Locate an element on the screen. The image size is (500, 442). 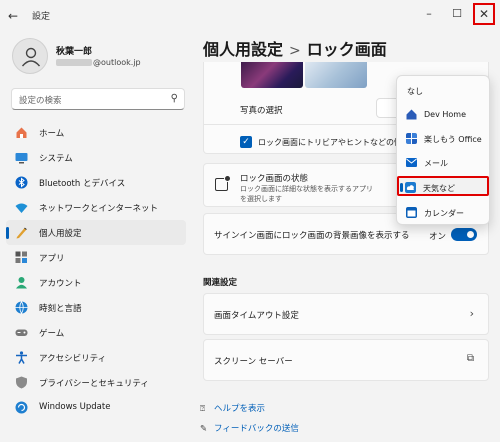
monitor-icon is located at coordinates (21, 158).